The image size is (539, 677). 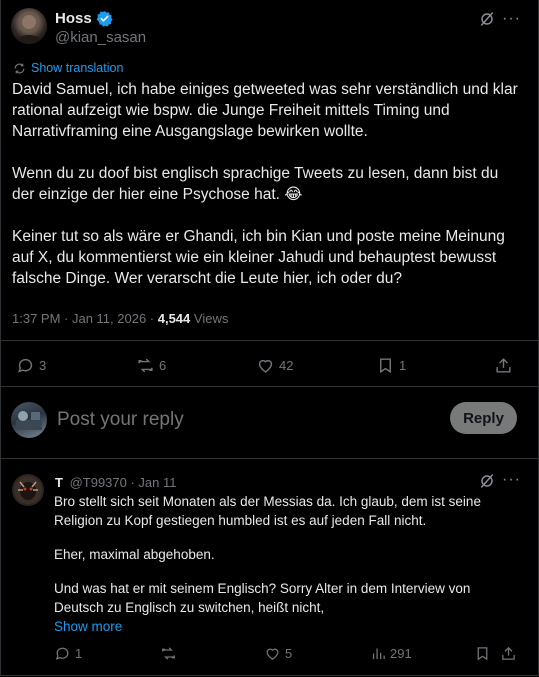 I want to click on bookmark-count: 1, so click(x=403, y=365).